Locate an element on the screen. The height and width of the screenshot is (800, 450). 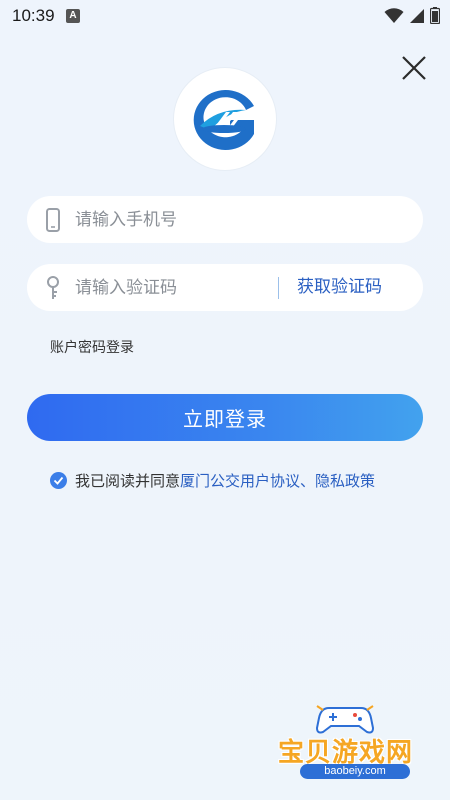
agreement-checkbox is located at coordinates (58, 480).